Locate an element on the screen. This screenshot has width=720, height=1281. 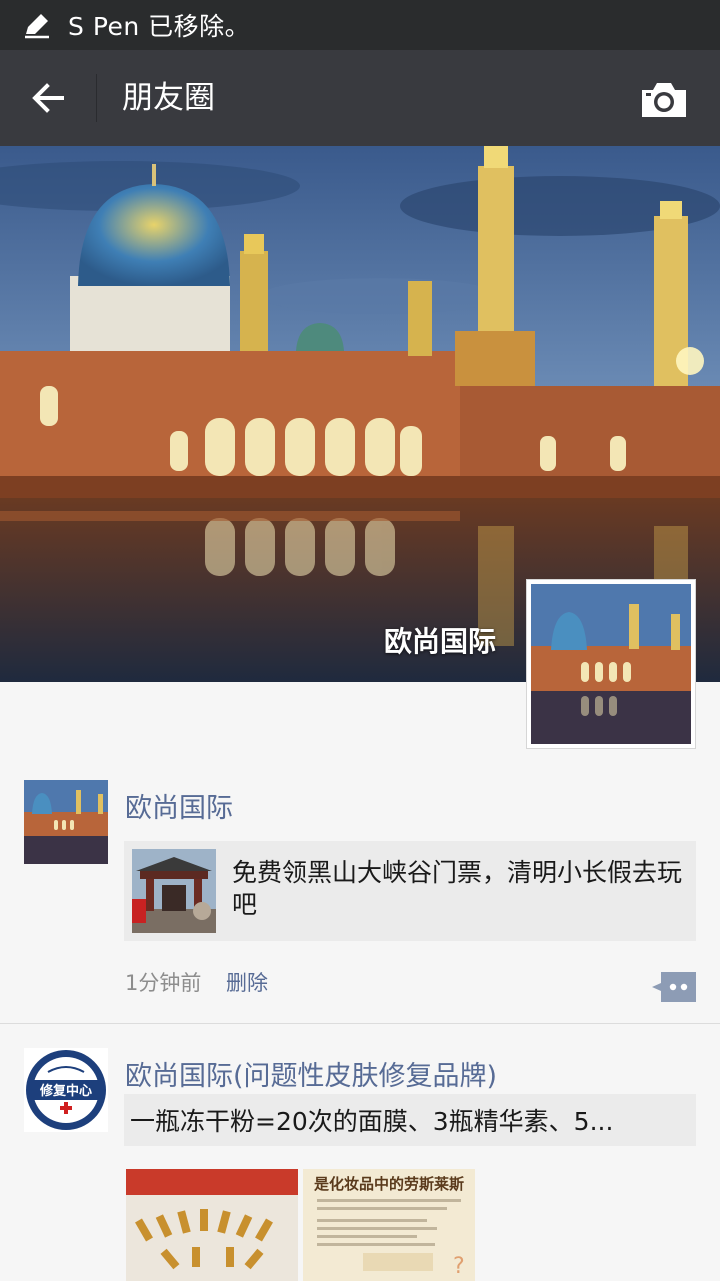
post-username: 欧尚国际 is located at coordinates (179, 805).